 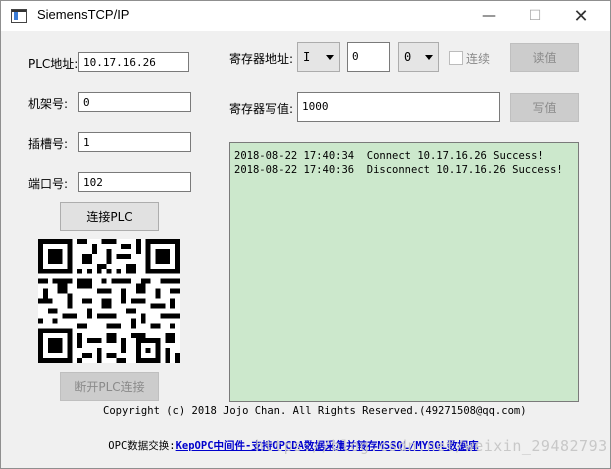 What do you see at coordinates (408, 57) in the screenshot?
I see `register-bit-value: 0` at bounding box center [408, 57].